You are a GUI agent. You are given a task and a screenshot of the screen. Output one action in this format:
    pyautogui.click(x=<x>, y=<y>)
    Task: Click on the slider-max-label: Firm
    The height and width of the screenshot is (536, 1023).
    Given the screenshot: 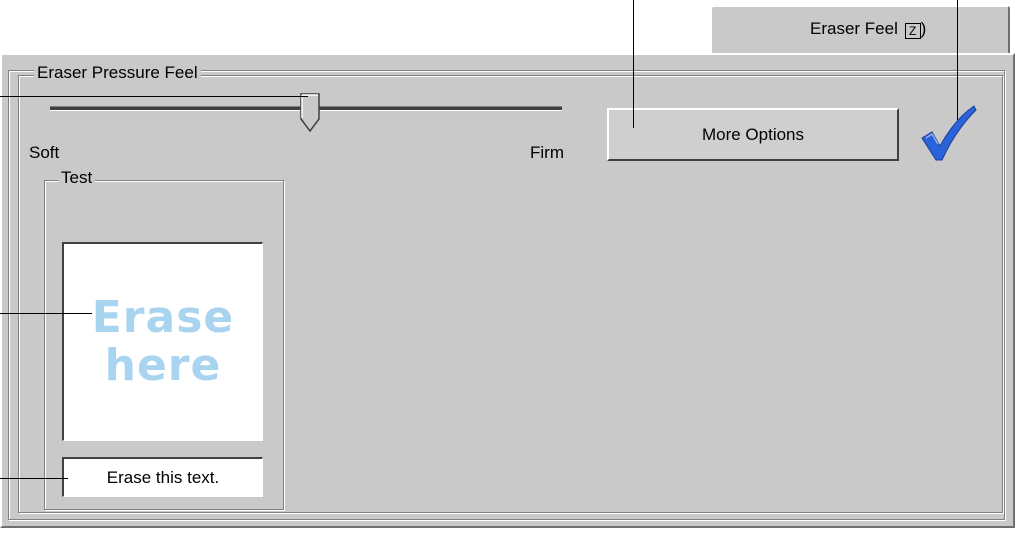 What is the action you would take?
    pyautogui.click(x=547, y=152)
    